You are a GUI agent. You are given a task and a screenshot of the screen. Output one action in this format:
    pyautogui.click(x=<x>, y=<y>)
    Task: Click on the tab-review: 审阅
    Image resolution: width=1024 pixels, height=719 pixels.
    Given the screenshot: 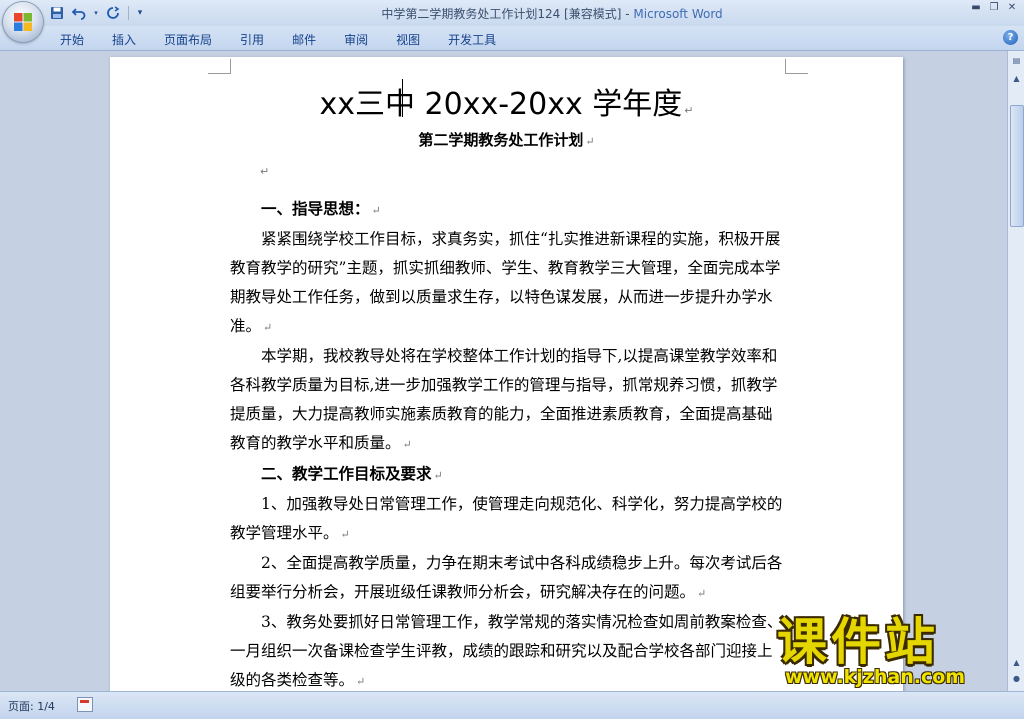 What is the action you would take?
    pyautogui.click(x=356, y=40)
    